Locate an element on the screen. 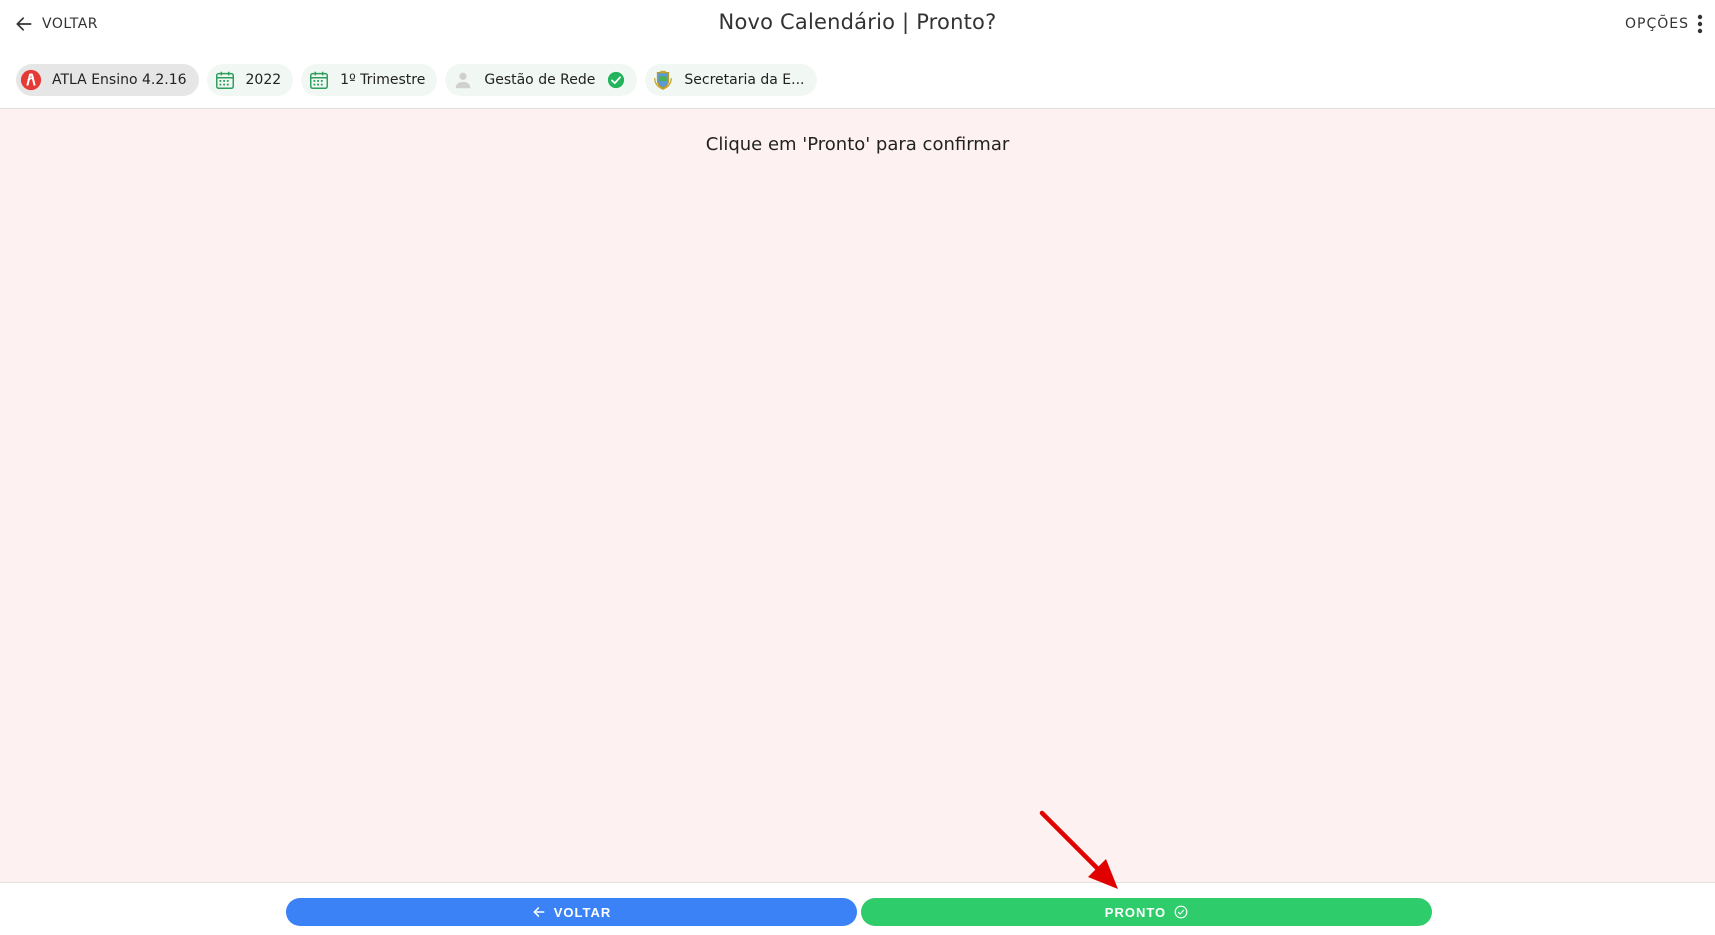 The width and height of the screenshot is (1715, 935). options-menu-button: OPÇÕES is located at coordinates (1664, 24).